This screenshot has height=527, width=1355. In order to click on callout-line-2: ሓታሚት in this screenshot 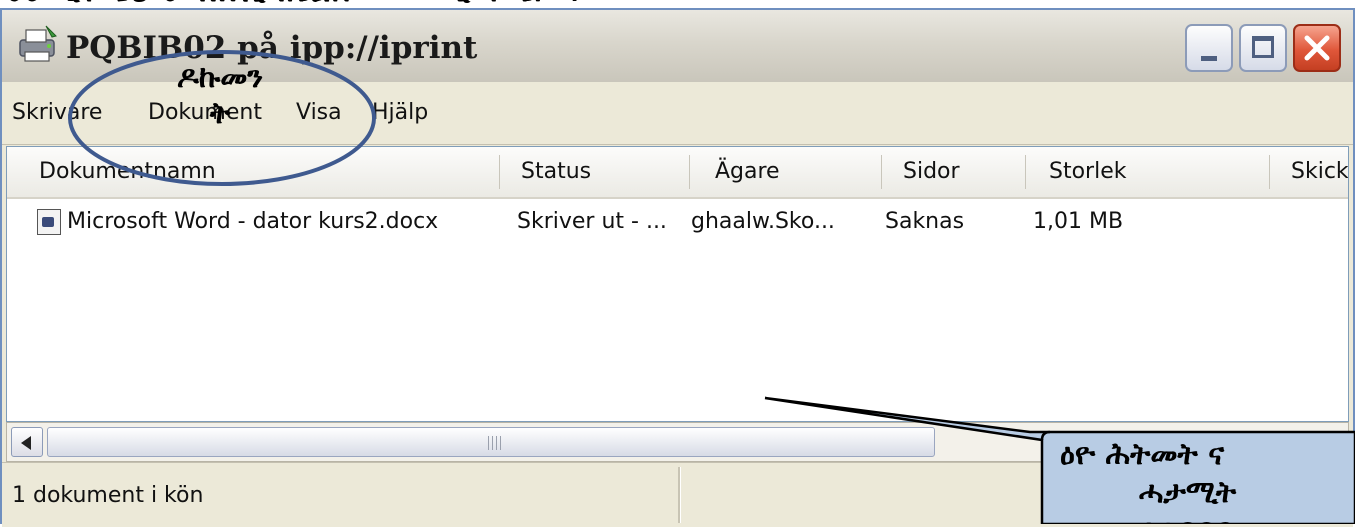, I will do `click(1187, 492)`.